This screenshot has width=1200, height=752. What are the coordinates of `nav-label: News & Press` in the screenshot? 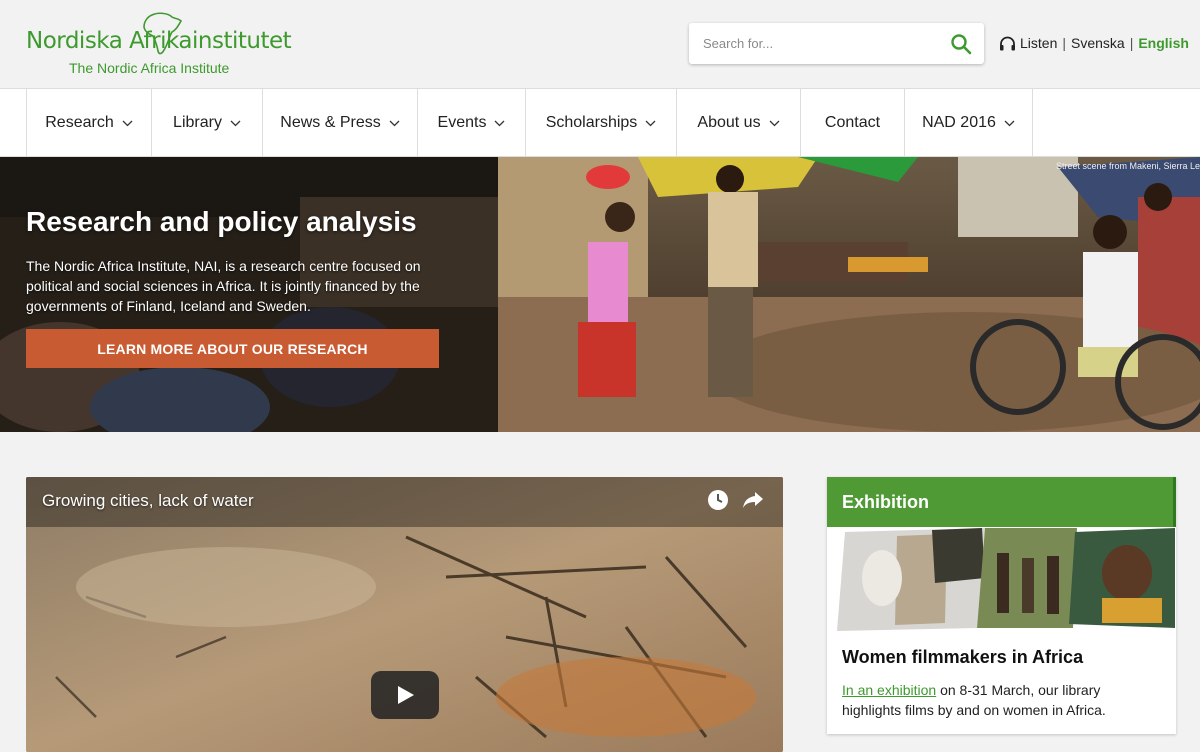 It's located at (330, 122).